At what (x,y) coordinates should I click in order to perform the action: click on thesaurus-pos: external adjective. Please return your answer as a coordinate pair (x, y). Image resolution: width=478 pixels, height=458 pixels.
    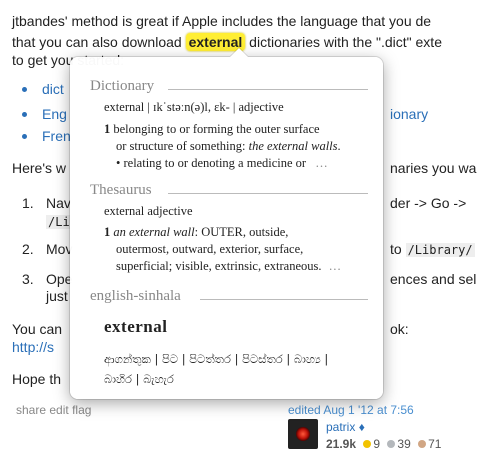
    Looking at the image, I should click on (148, 211).